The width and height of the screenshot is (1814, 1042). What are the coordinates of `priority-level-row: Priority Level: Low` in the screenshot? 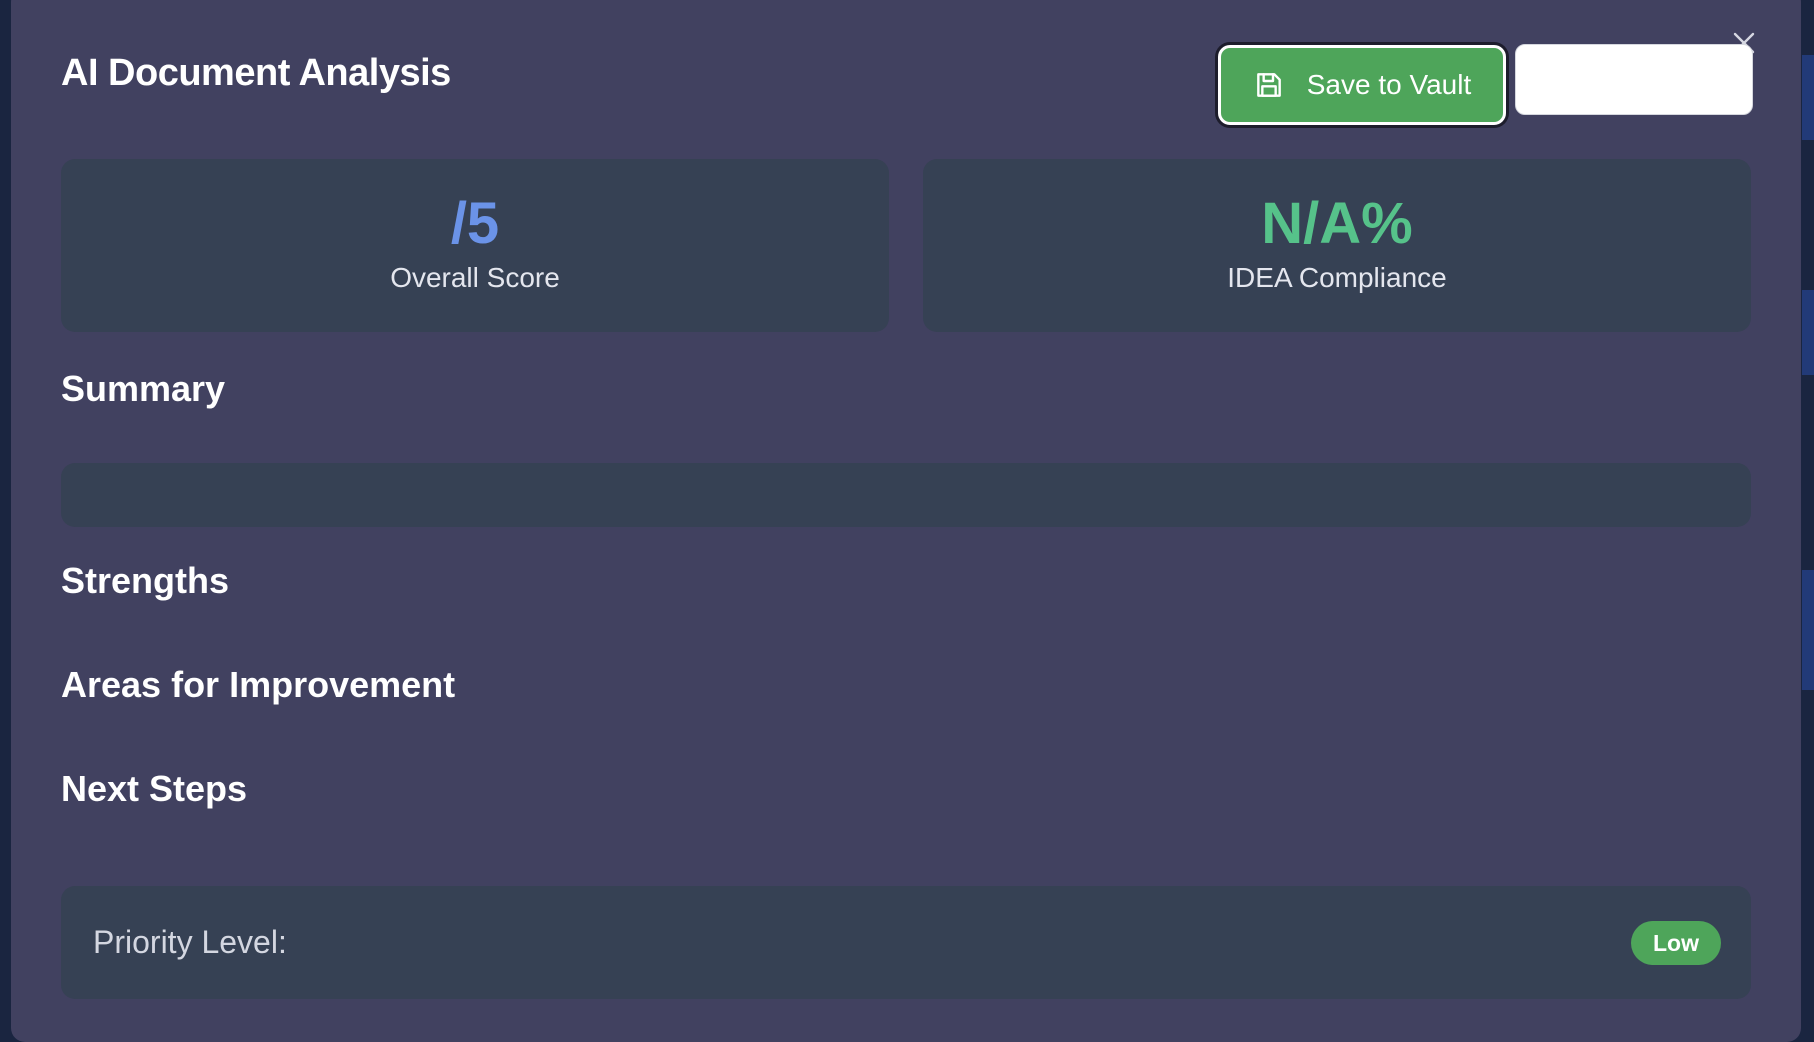 It's located at (906, 942).